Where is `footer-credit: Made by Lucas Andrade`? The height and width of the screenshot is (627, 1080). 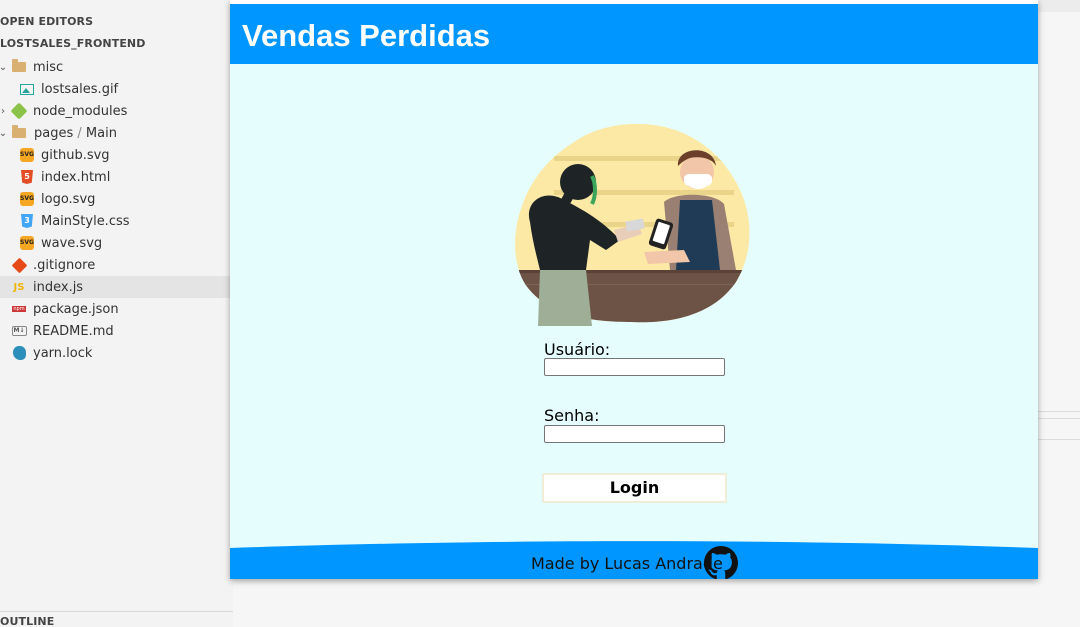
footer-credit: Made by Lucas Andrade is located at coordinates (627, 563).